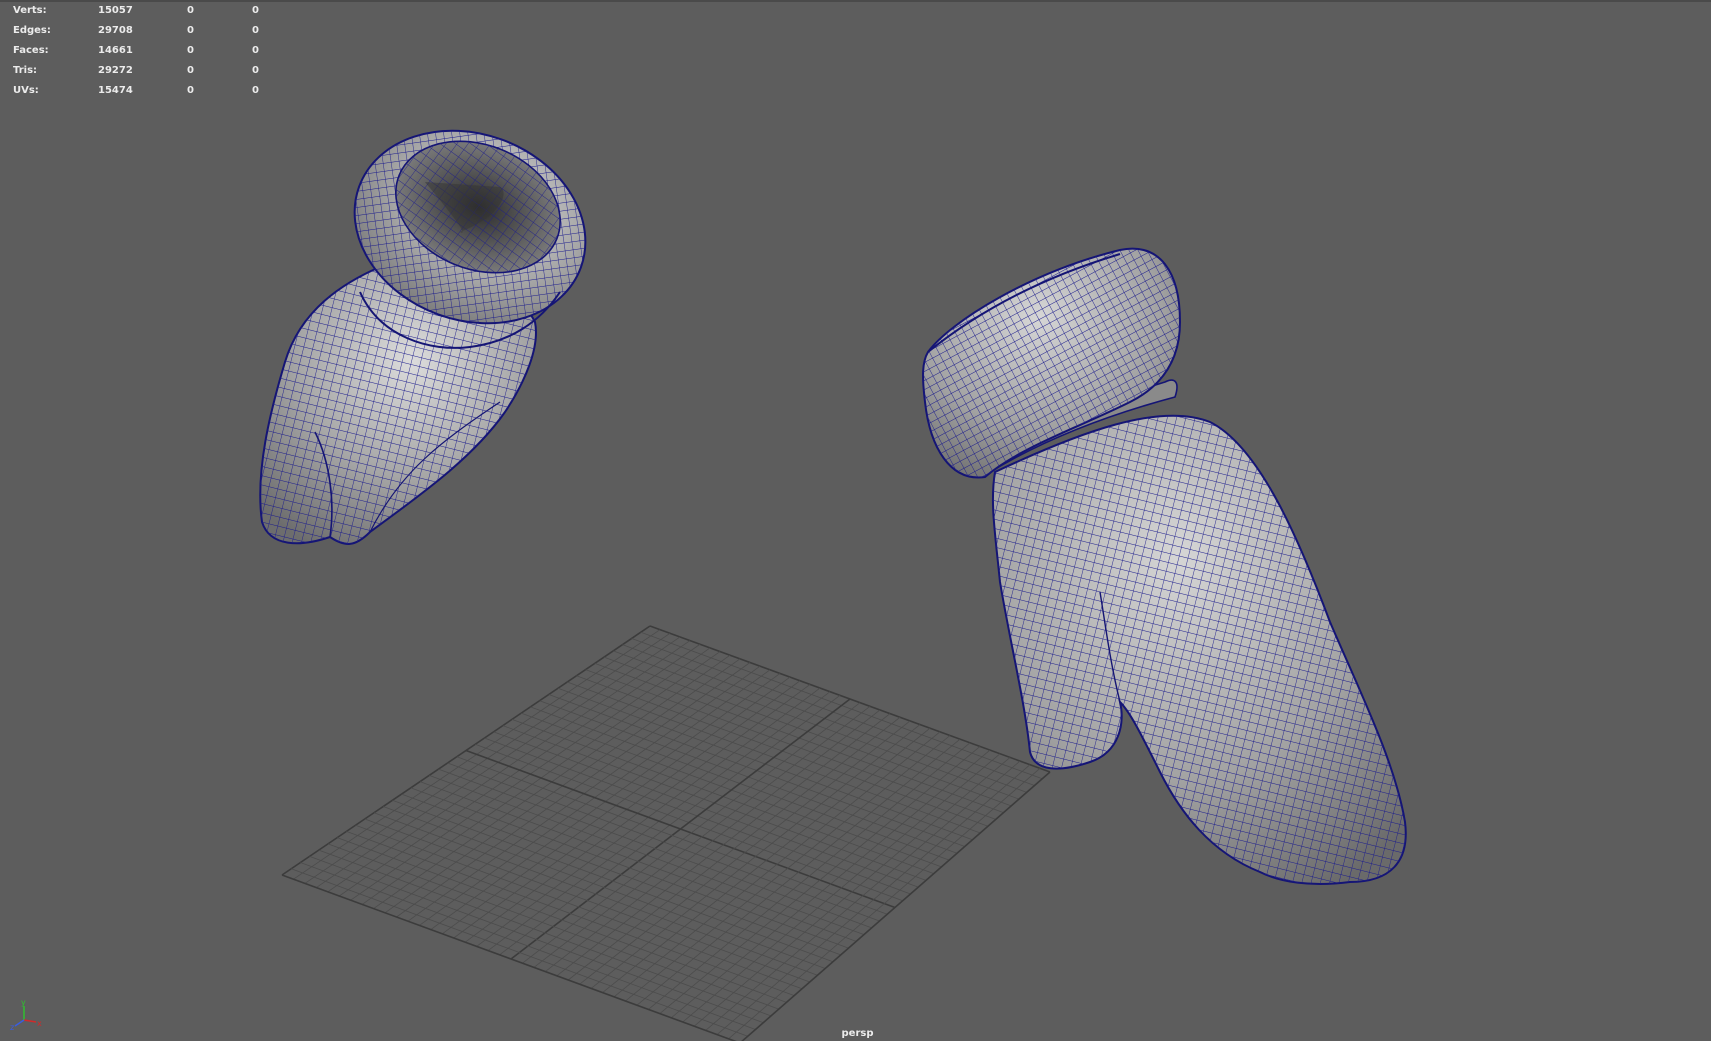 This screenshot has height=1041, width=1711. Describe the element at coordinates (39, 1023) in the screenshot. I see `axis-x-label: x` at that location.